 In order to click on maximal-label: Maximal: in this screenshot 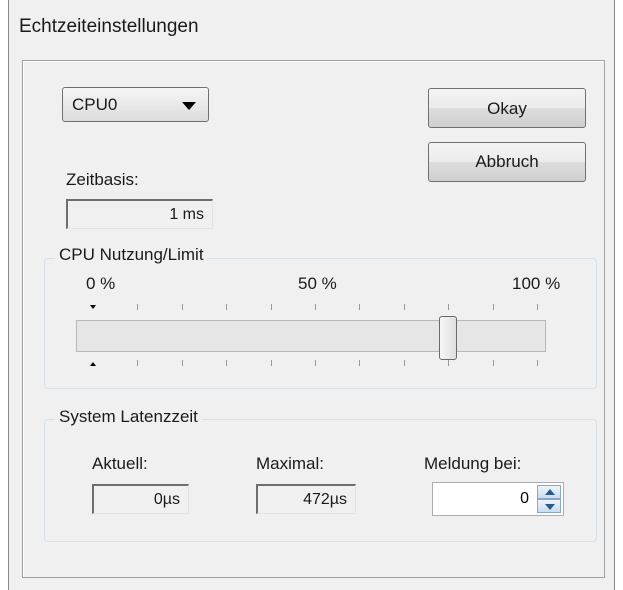, I will do `click(290, 463)`.